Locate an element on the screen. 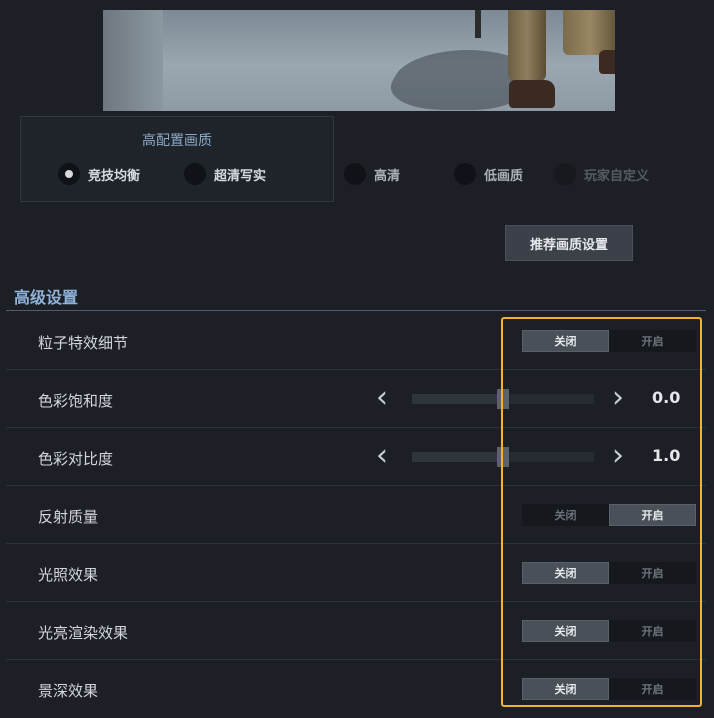 The width and height of the screenshot is (714, 718). preset-option-custom: 玩家自定义 is located at coordinates (601, 174).